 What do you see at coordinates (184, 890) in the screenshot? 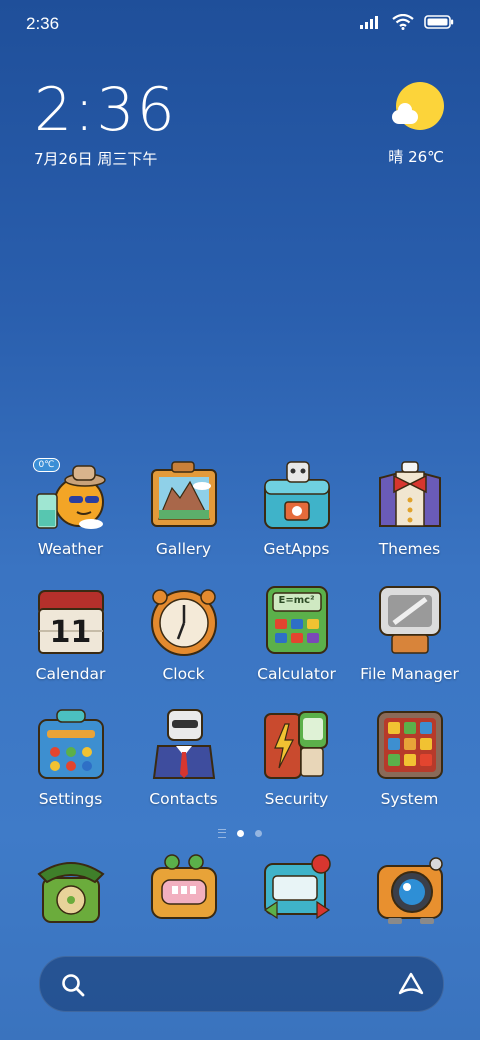
I see `messaging-icon` at bounding box center [184, 890].